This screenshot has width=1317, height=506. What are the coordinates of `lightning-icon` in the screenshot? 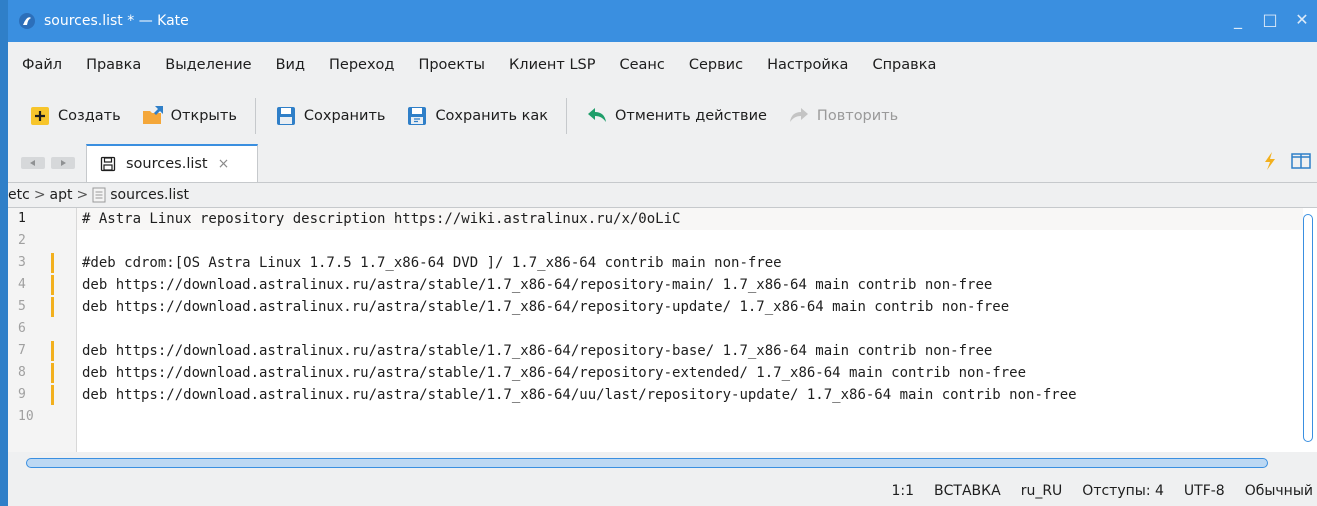 It's located at (1270, 161).